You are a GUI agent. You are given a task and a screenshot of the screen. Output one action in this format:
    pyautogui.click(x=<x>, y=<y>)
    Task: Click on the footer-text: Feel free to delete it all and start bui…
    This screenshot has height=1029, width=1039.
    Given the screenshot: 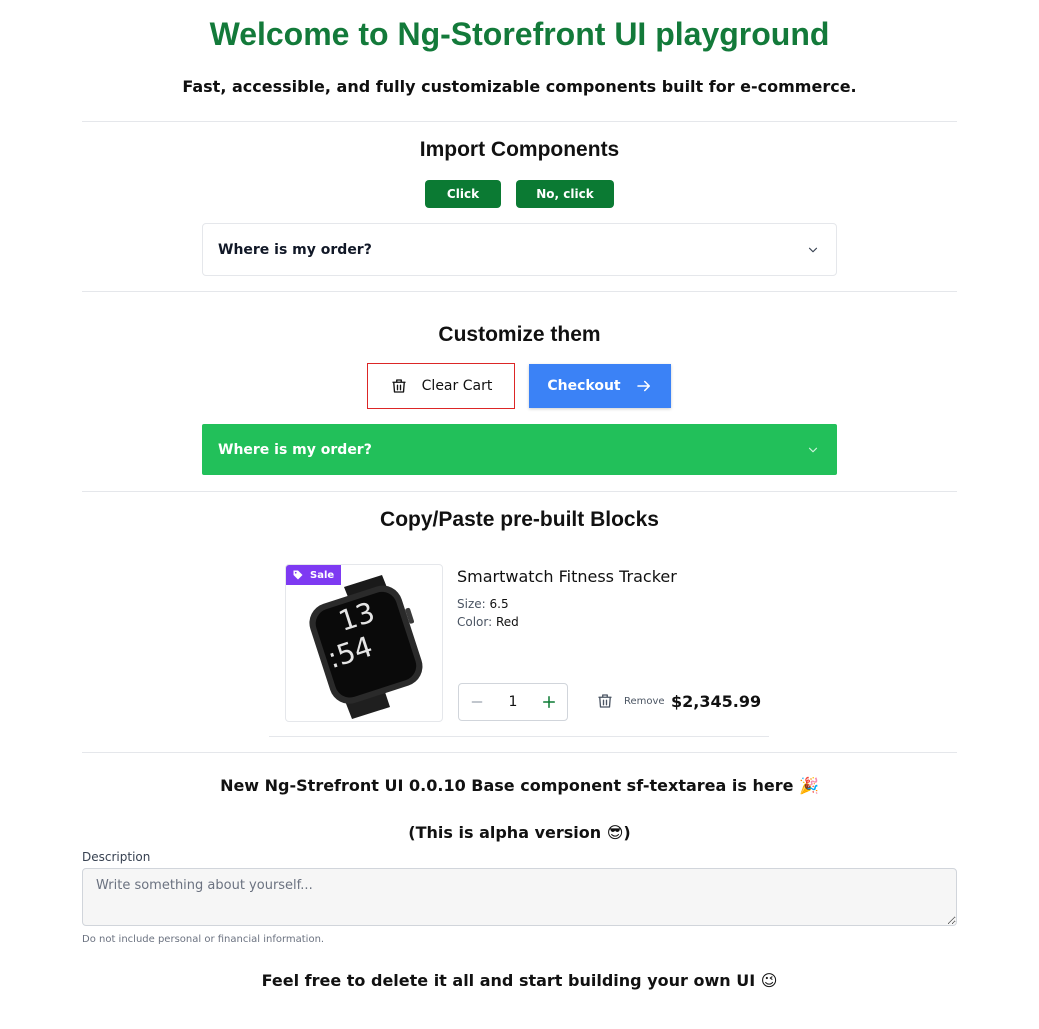 What is the action you would take?
    pyautogui.click(x=519, y=980)
    